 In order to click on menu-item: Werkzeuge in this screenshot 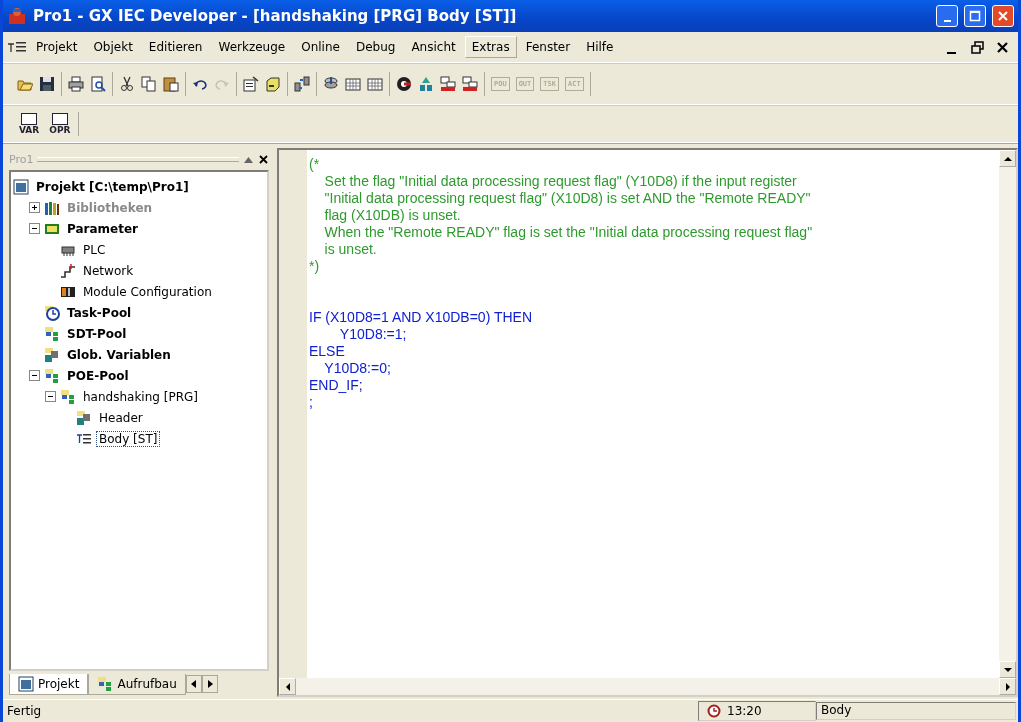, I will do `click(252, 47)`.